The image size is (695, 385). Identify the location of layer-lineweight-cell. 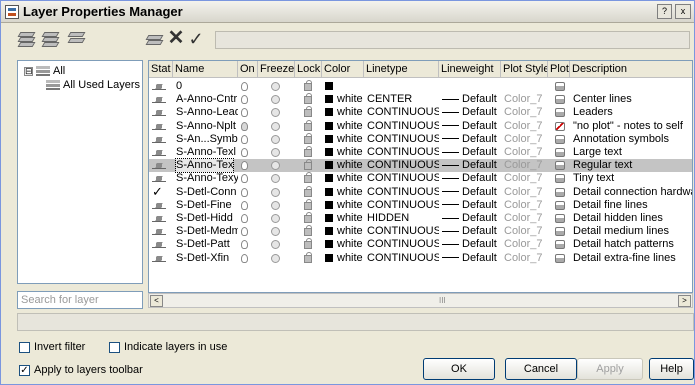
(471, 86).